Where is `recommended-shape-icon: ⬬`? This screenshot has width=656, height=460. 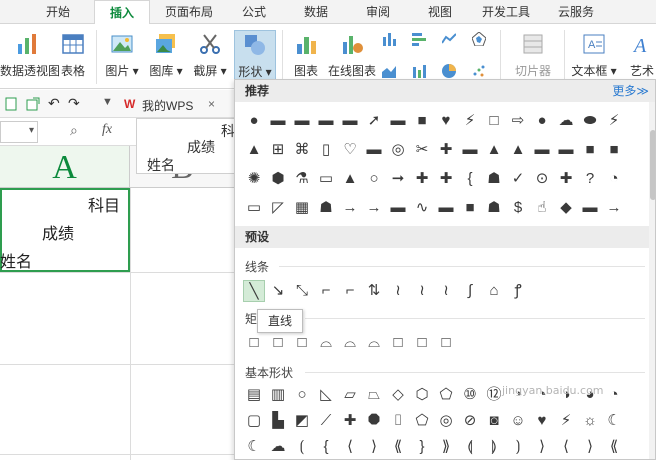
recommended-shape-icon: ⬬ is located at coordinates (590, 121).